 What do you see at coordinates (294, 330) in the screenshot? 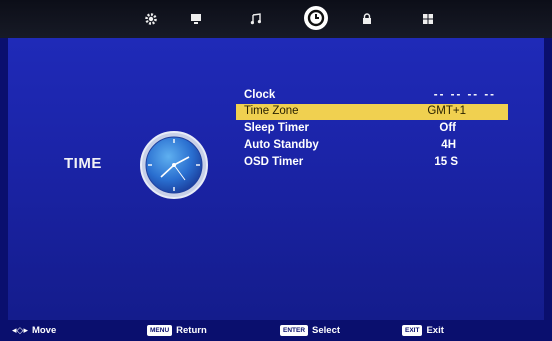
I see `enter-key-icon: ENTER` at bounding box center [294, 330].